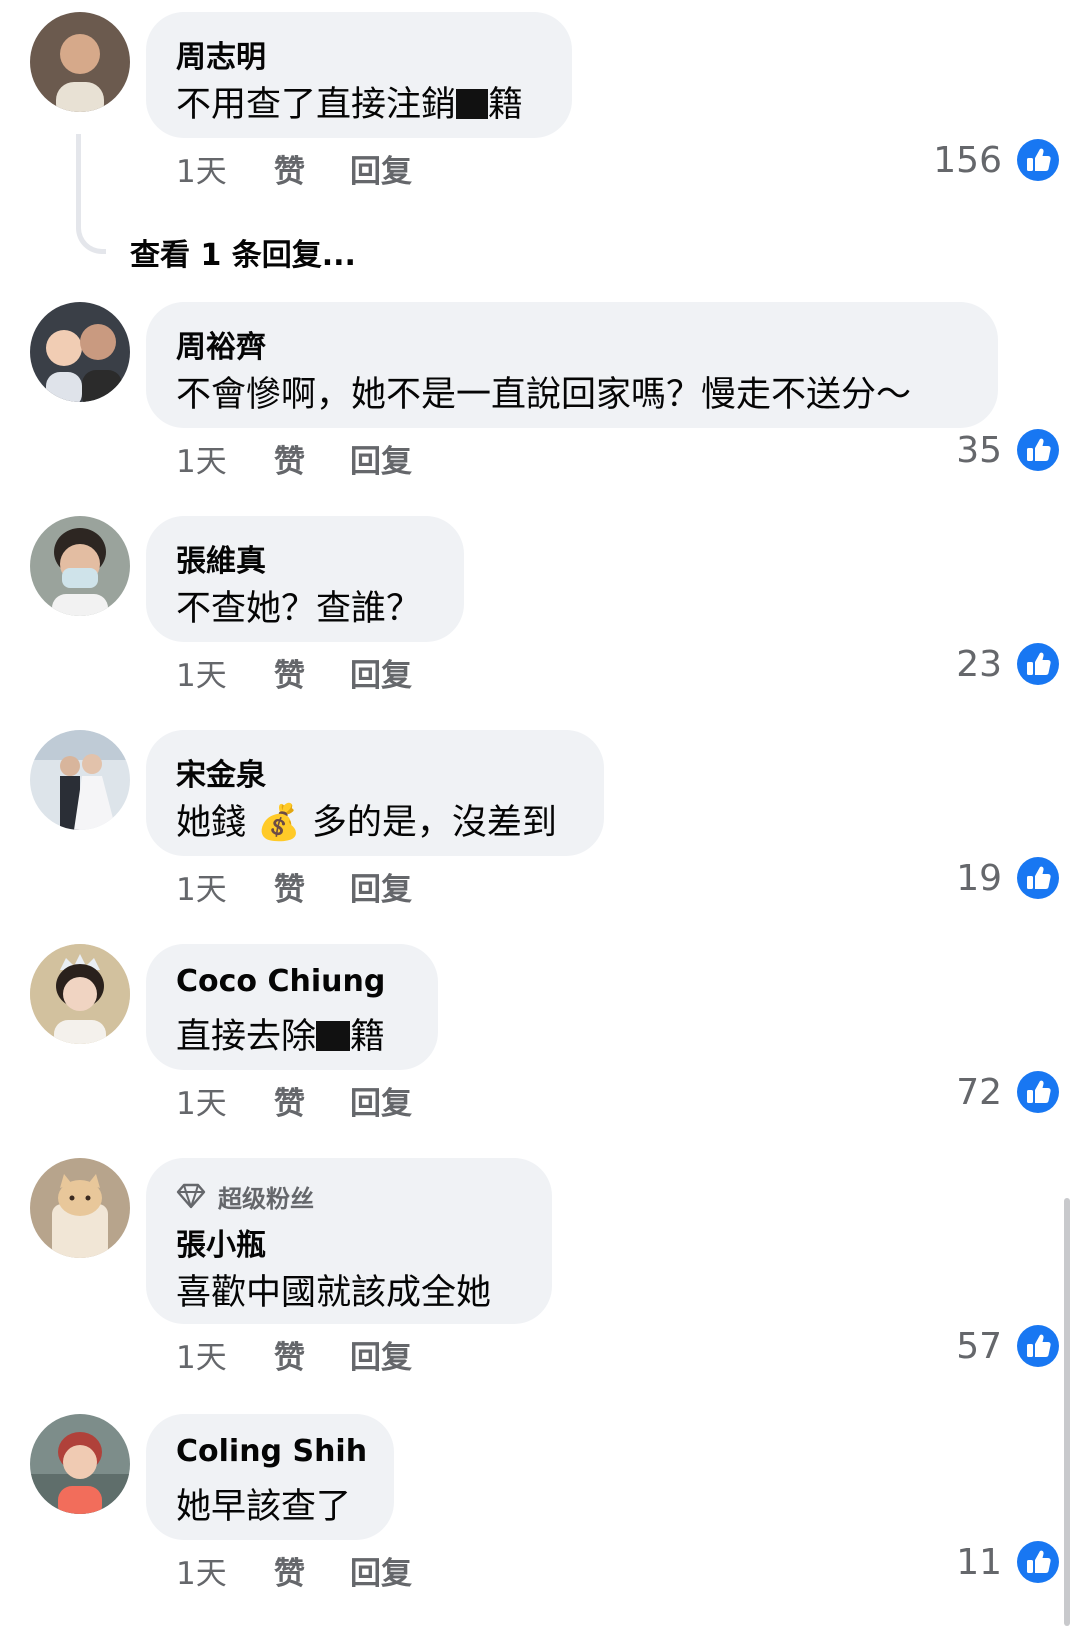  I want to click on reaction-count: 57, so click(1008, 1346).